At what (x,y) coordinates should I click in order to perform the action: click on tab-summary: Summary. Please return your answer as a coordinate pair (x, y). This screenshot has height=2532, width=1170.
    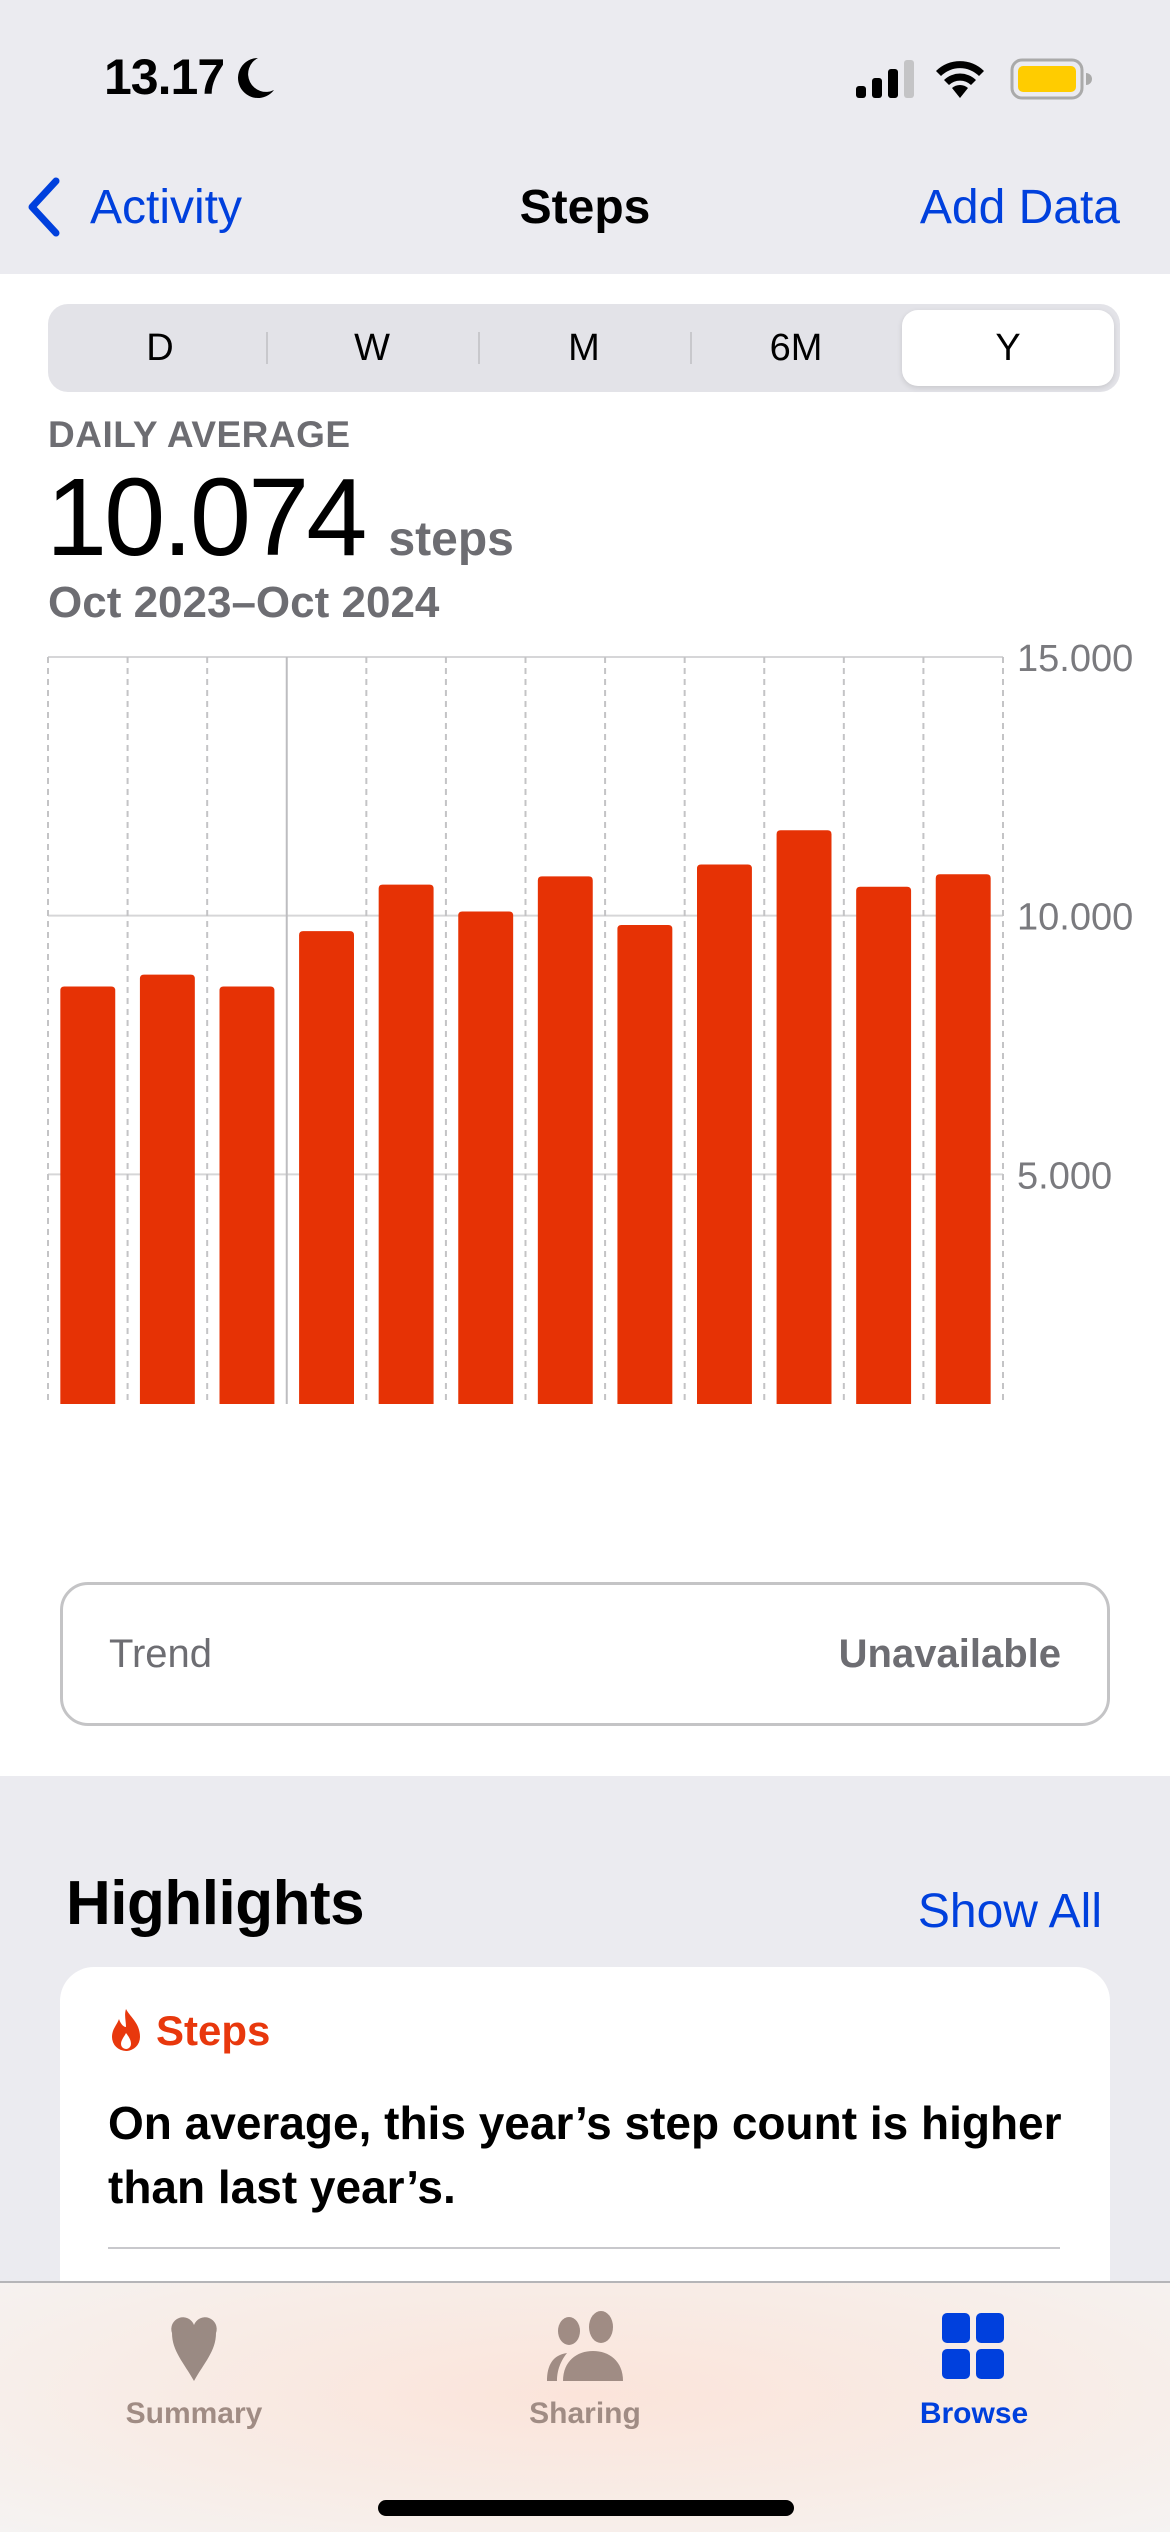
    Looking at the image, I should click on (194, 2373).